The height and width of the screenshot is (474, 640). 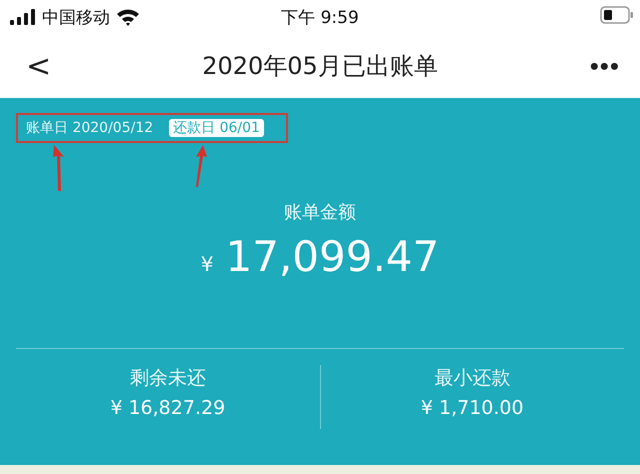 I want to click on back-button: <, so click(x=39, y=66).